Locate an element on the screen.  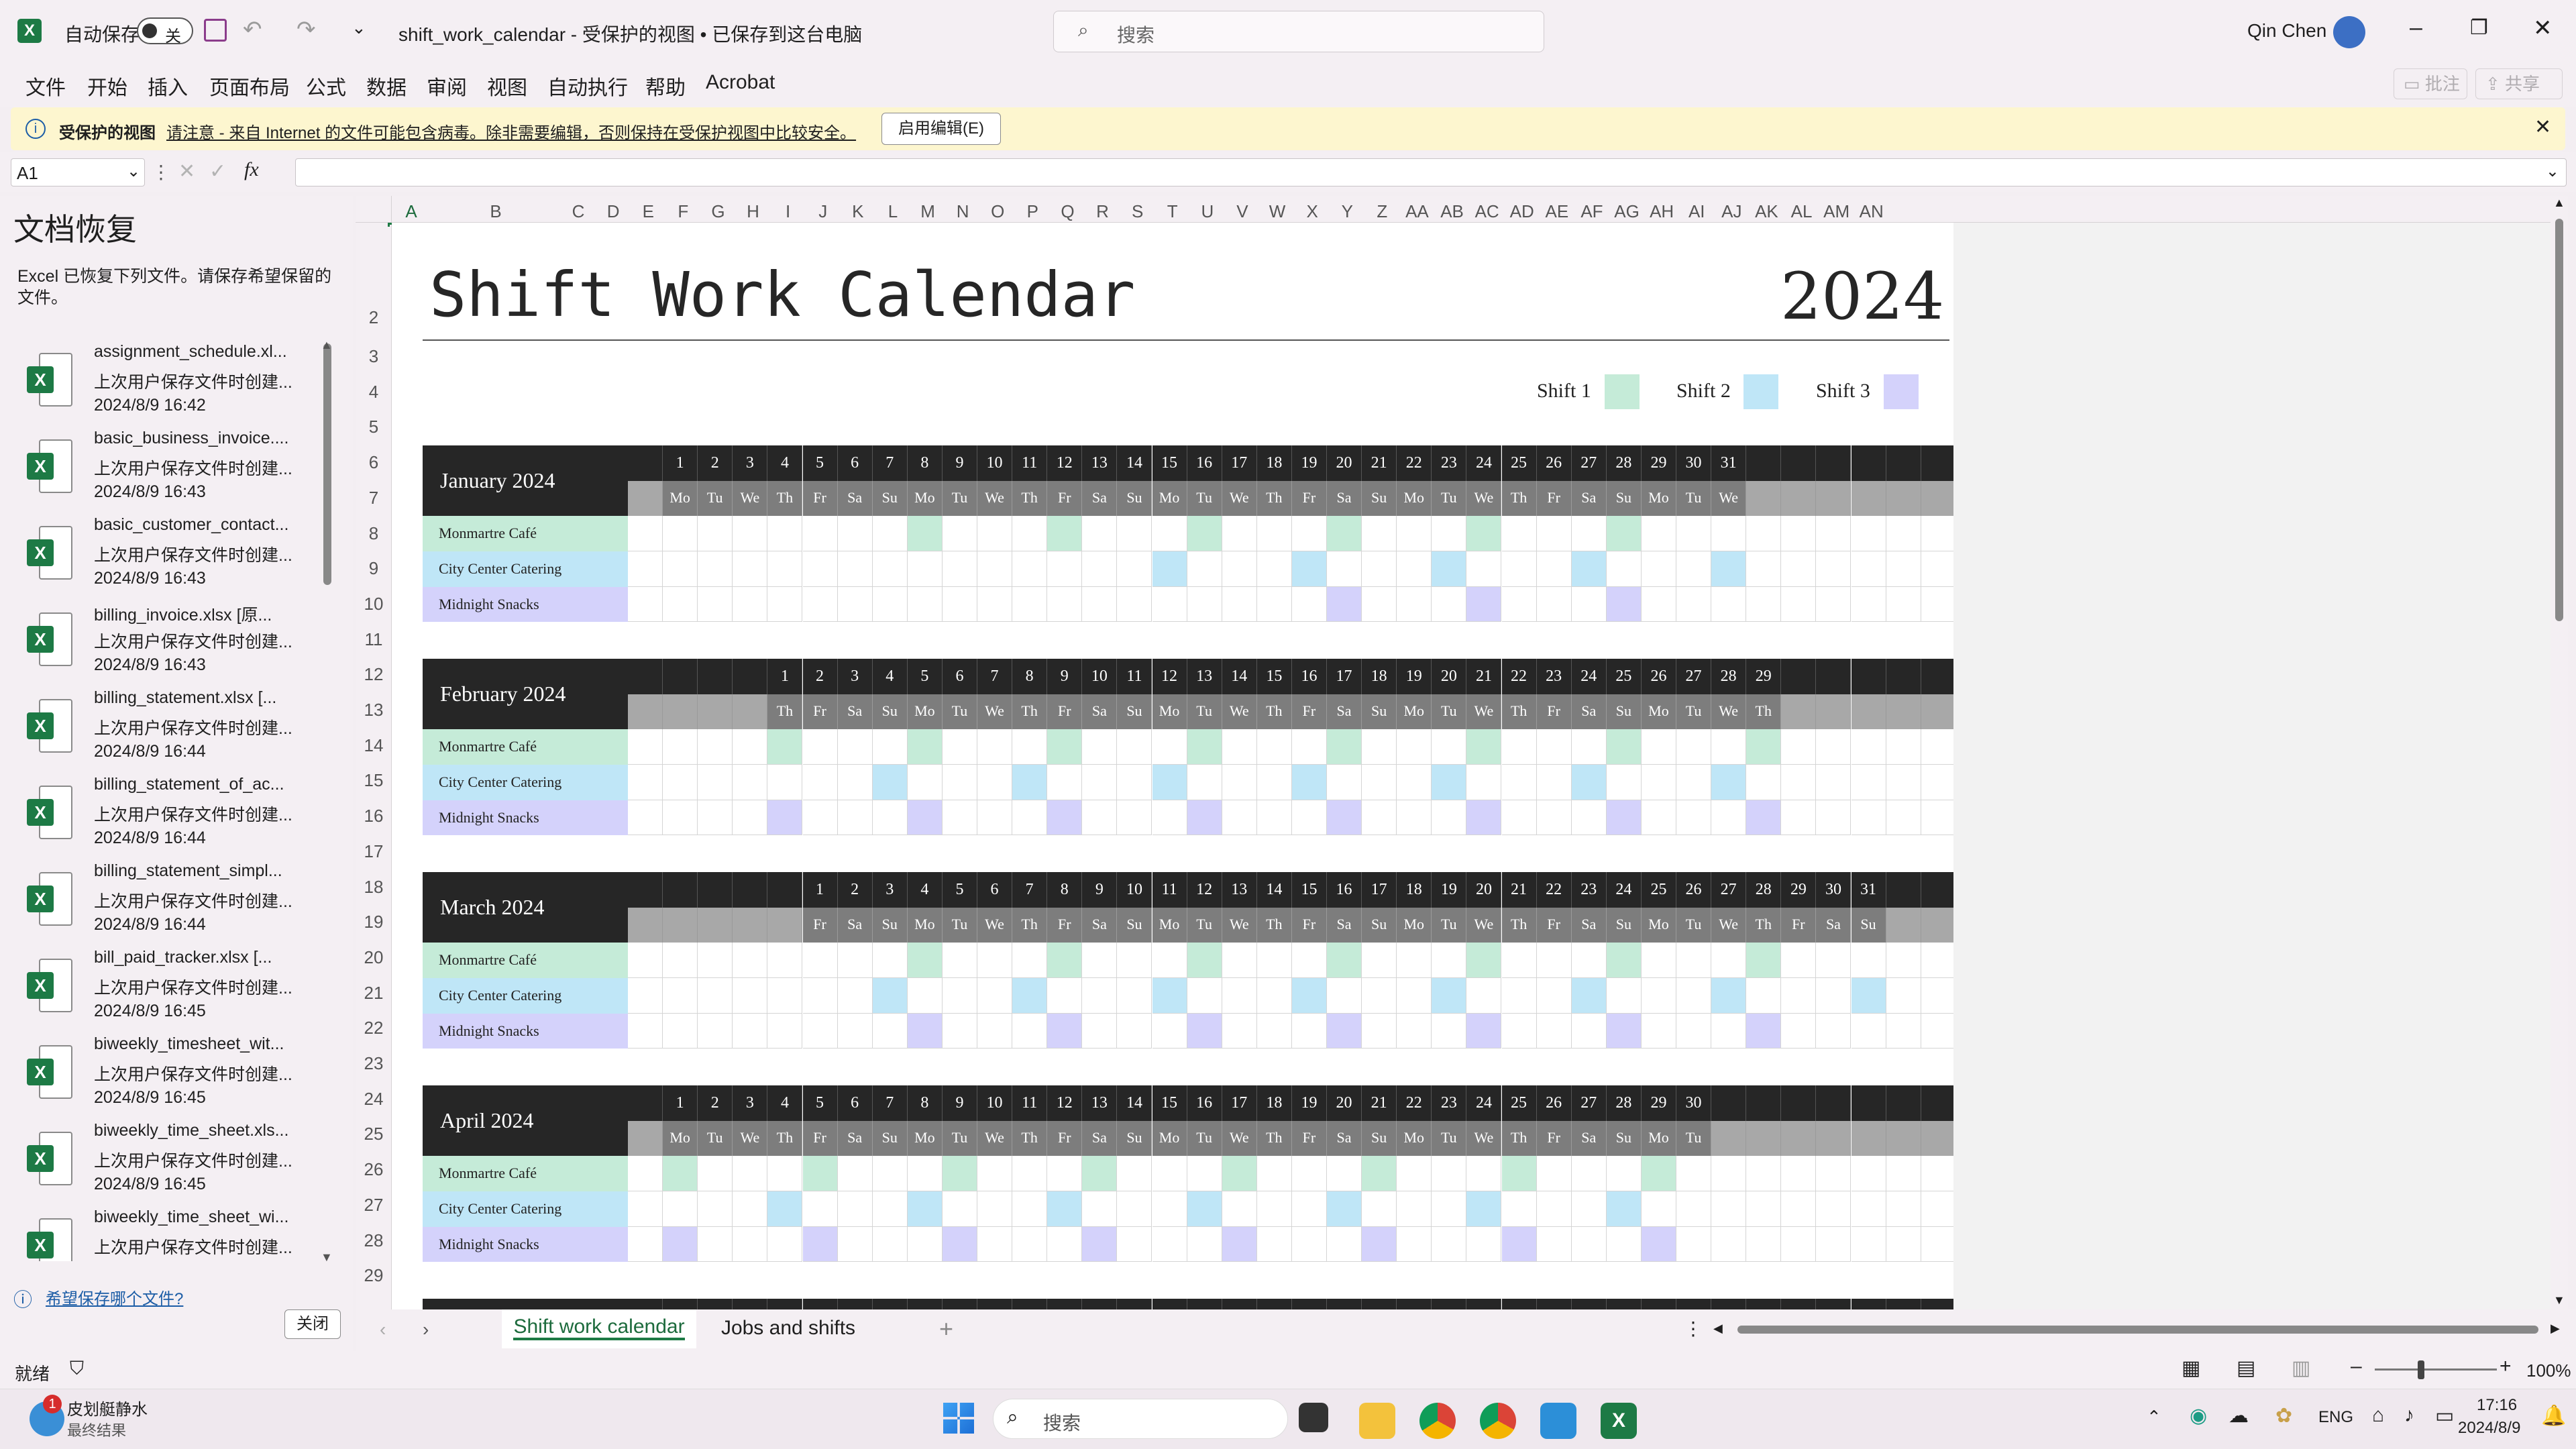
column-header: AD is located at coordinates (1522, 211).